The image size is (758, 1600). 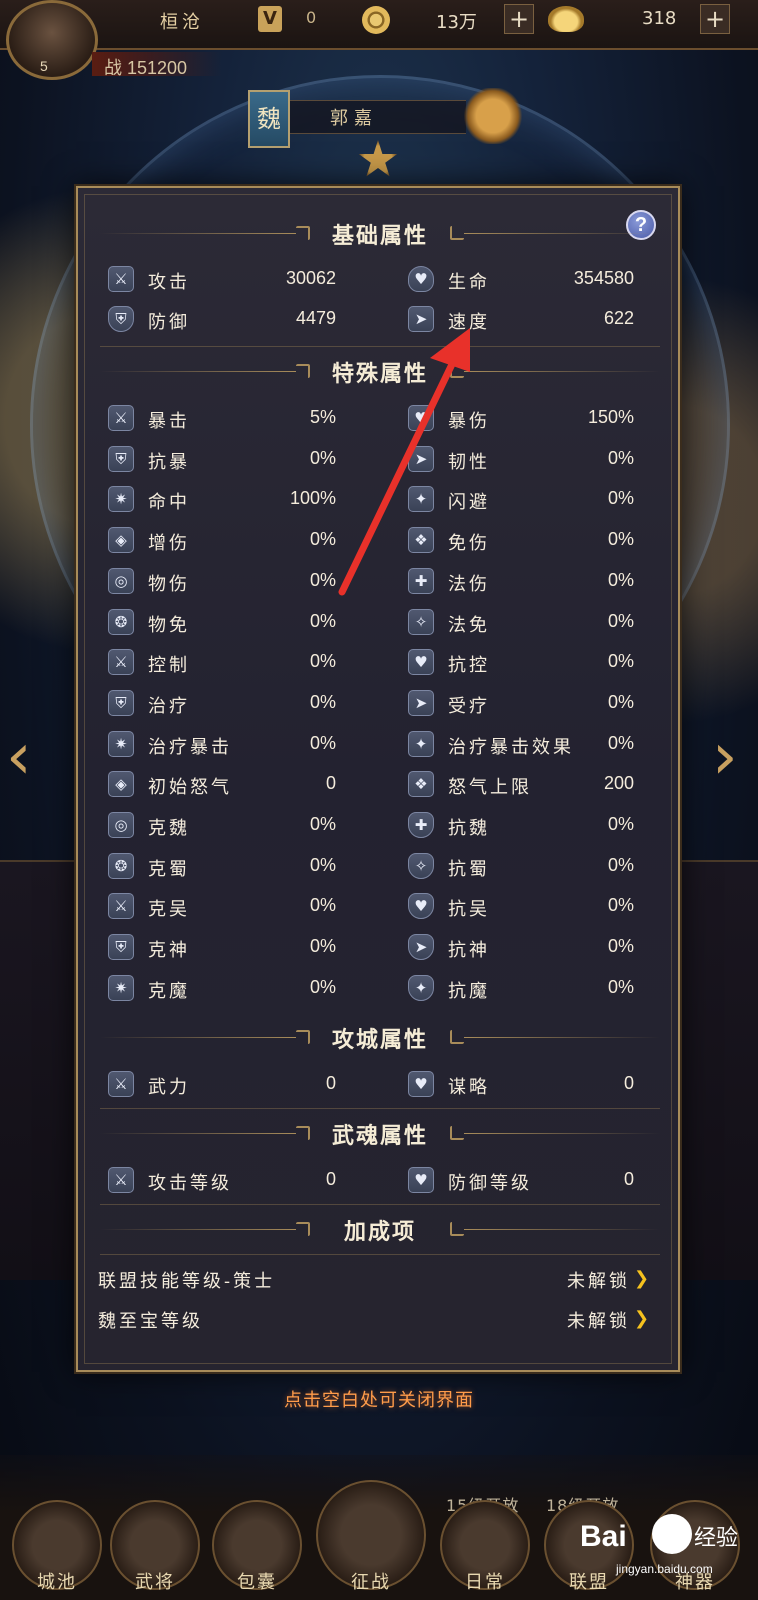 I want to click on stat-value: 5%, so click(x=322, y=417).